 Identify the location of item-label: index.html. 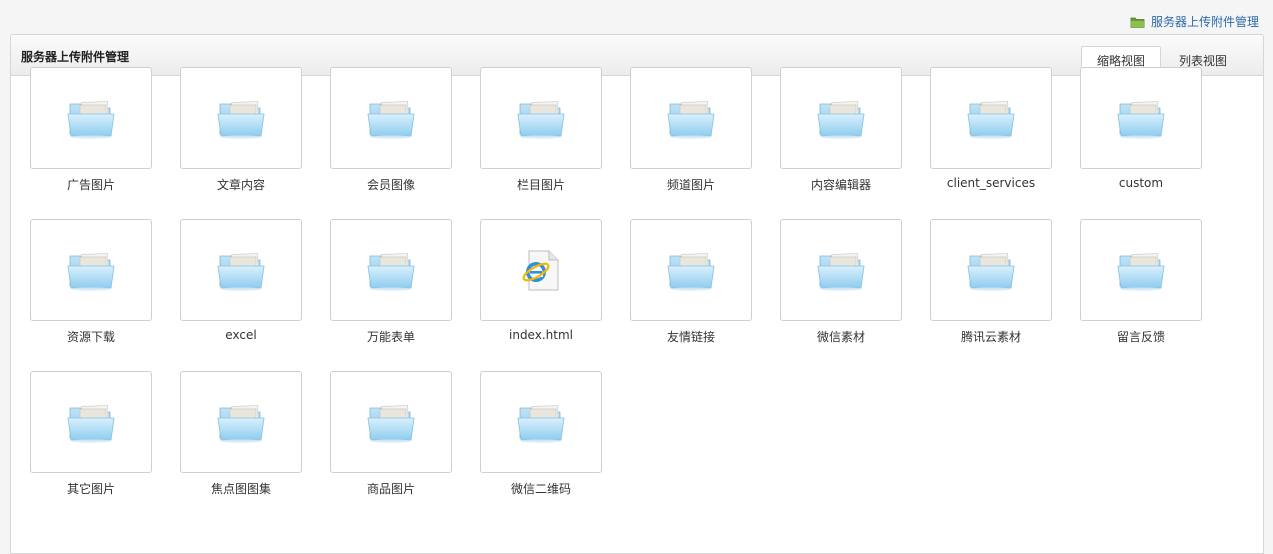
(541, 335).